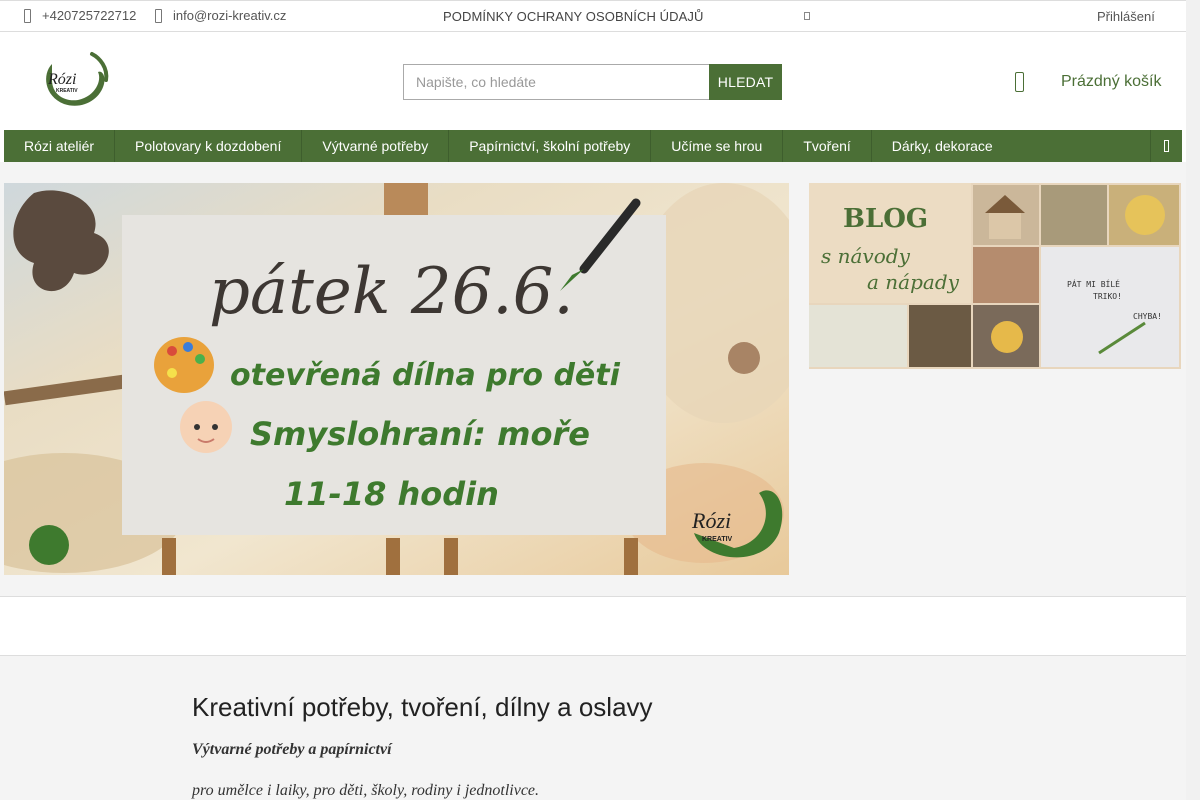 The image size is (1200, 800). I want to click on nav-item-tvoreni: Tvoření, so click(827, 146).